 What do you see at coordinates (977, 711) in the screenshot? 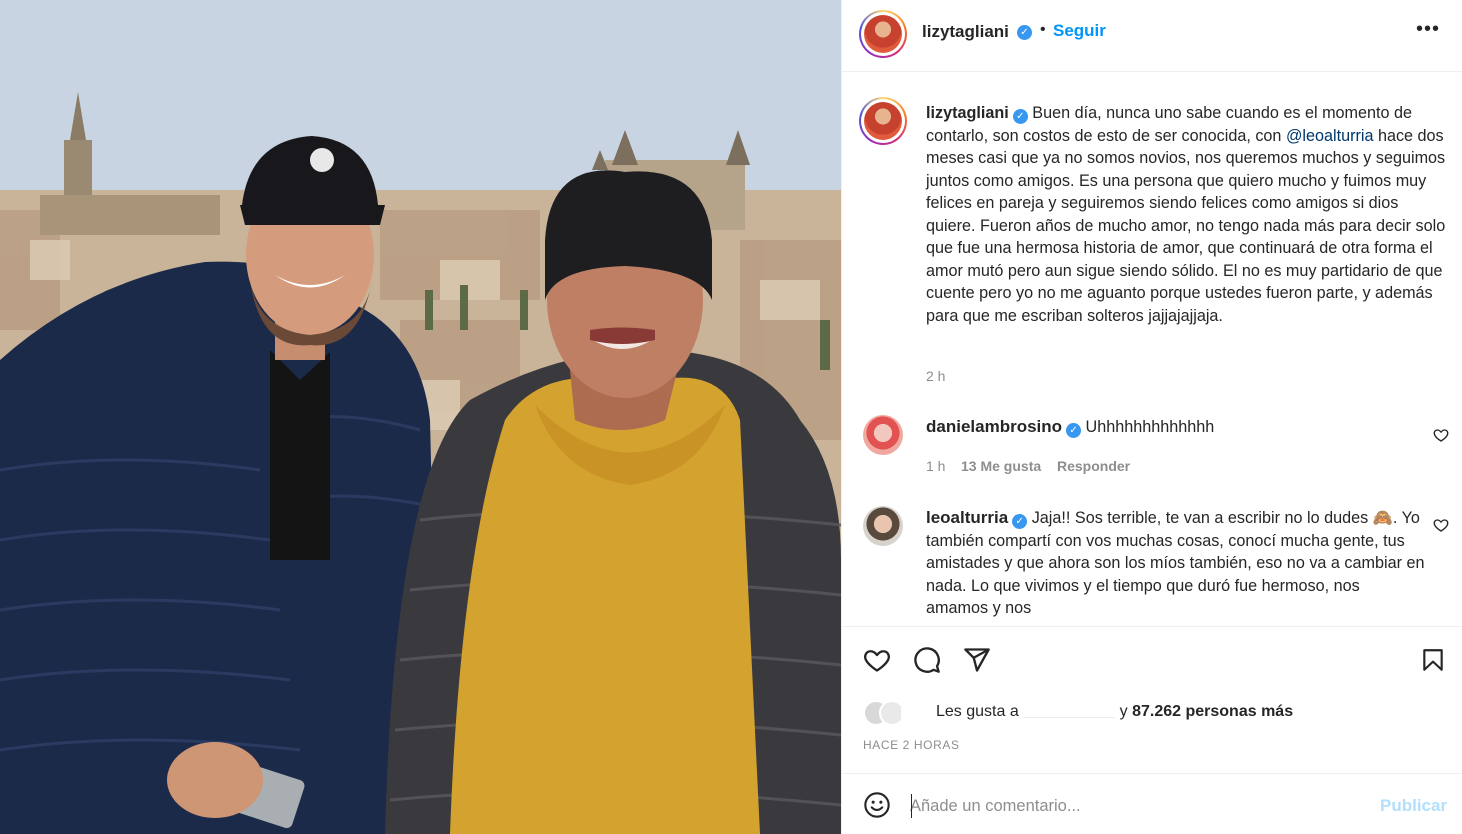
I see `likes-prefix: Les gusta a` at bounding box center [977, 711].